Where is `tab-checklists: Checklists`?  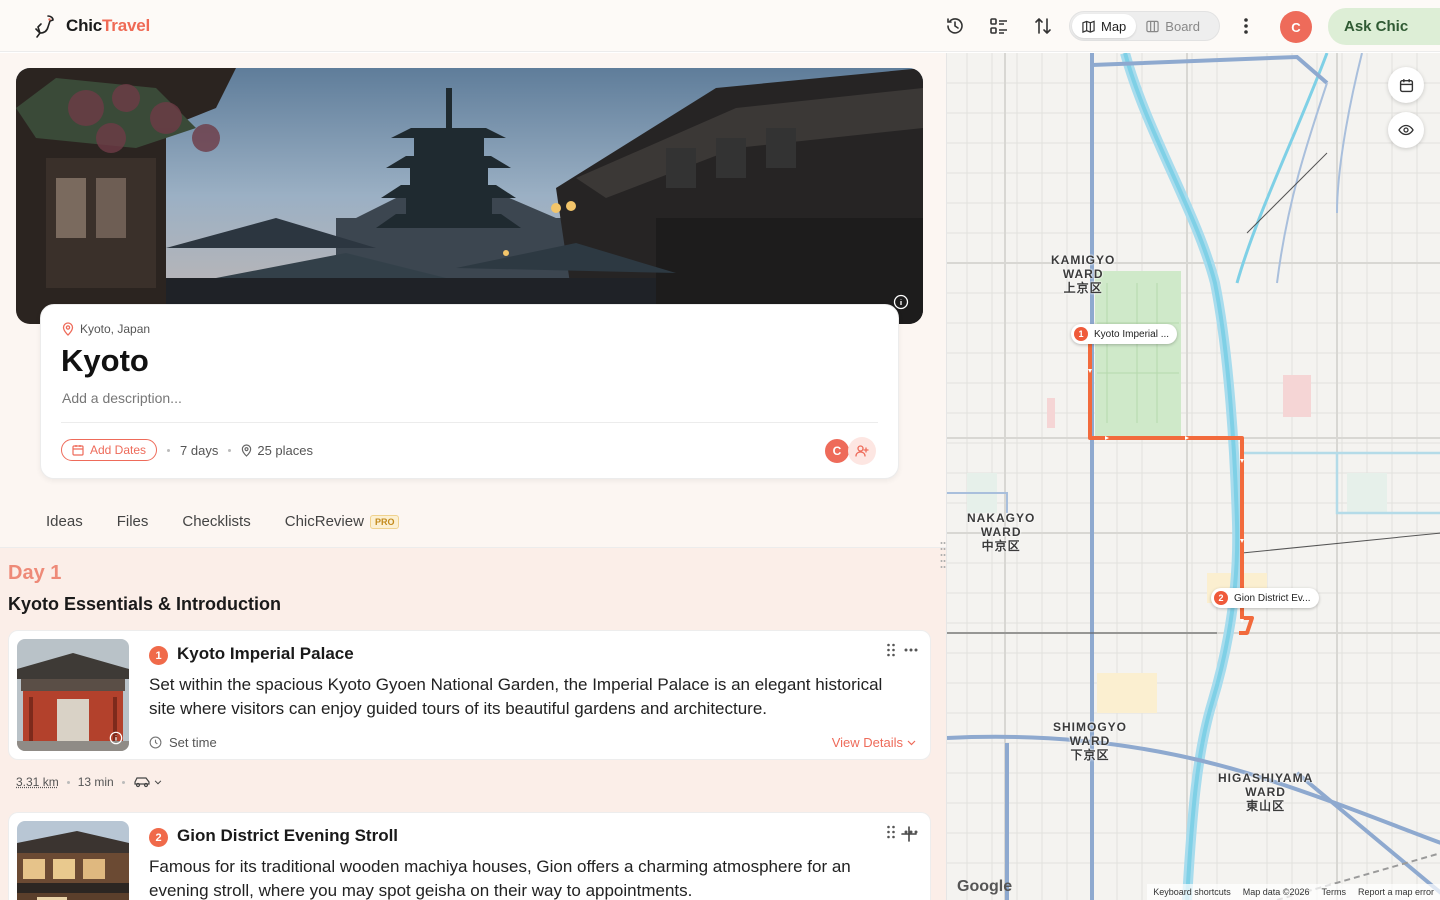
tab-checklists: Checklists is located at coordinates (216, 521).